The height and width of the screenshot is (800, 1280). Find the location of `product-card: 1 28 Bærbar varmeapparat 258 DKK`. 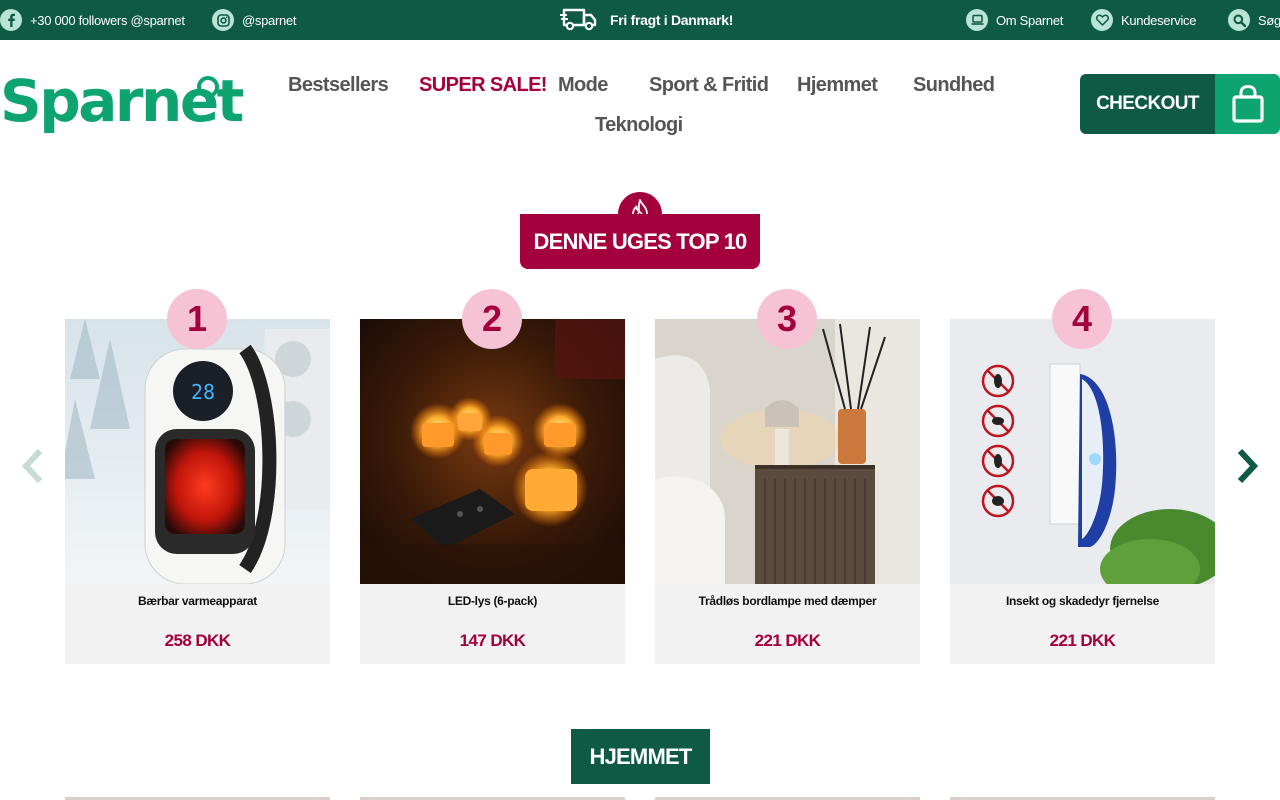

product-card: 1 28 Bærbar varmeapparat 258 DKK is located at coordinates (197, 476).